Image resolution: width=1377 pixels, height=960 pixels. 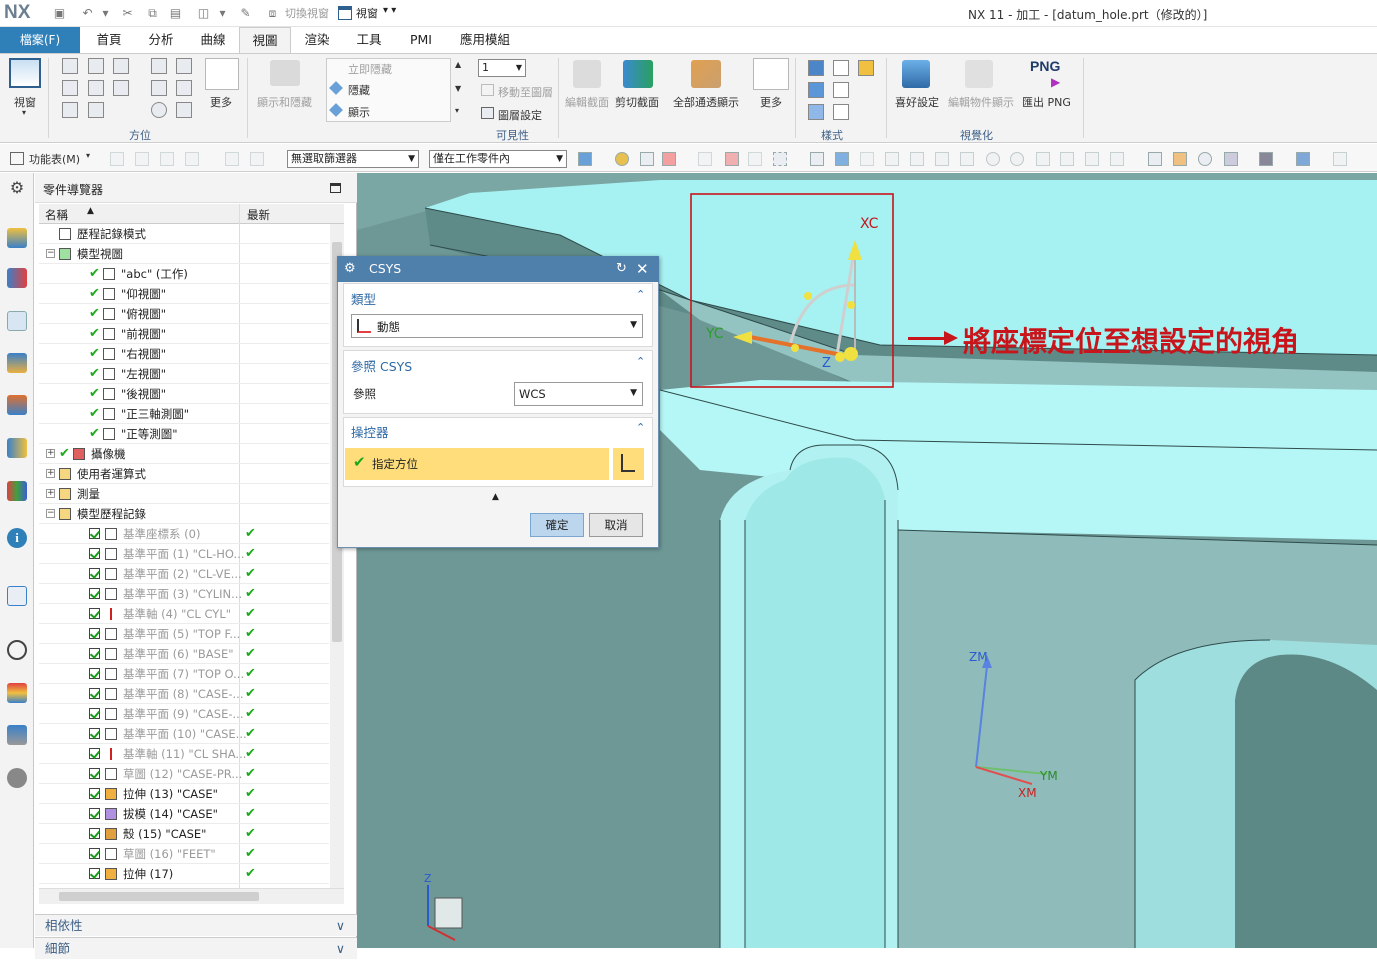 What do you see at coordinates (88, 155) in the screenshot?
I see `menu-chevron-icon: ▾` at bounding box center [88, 155].